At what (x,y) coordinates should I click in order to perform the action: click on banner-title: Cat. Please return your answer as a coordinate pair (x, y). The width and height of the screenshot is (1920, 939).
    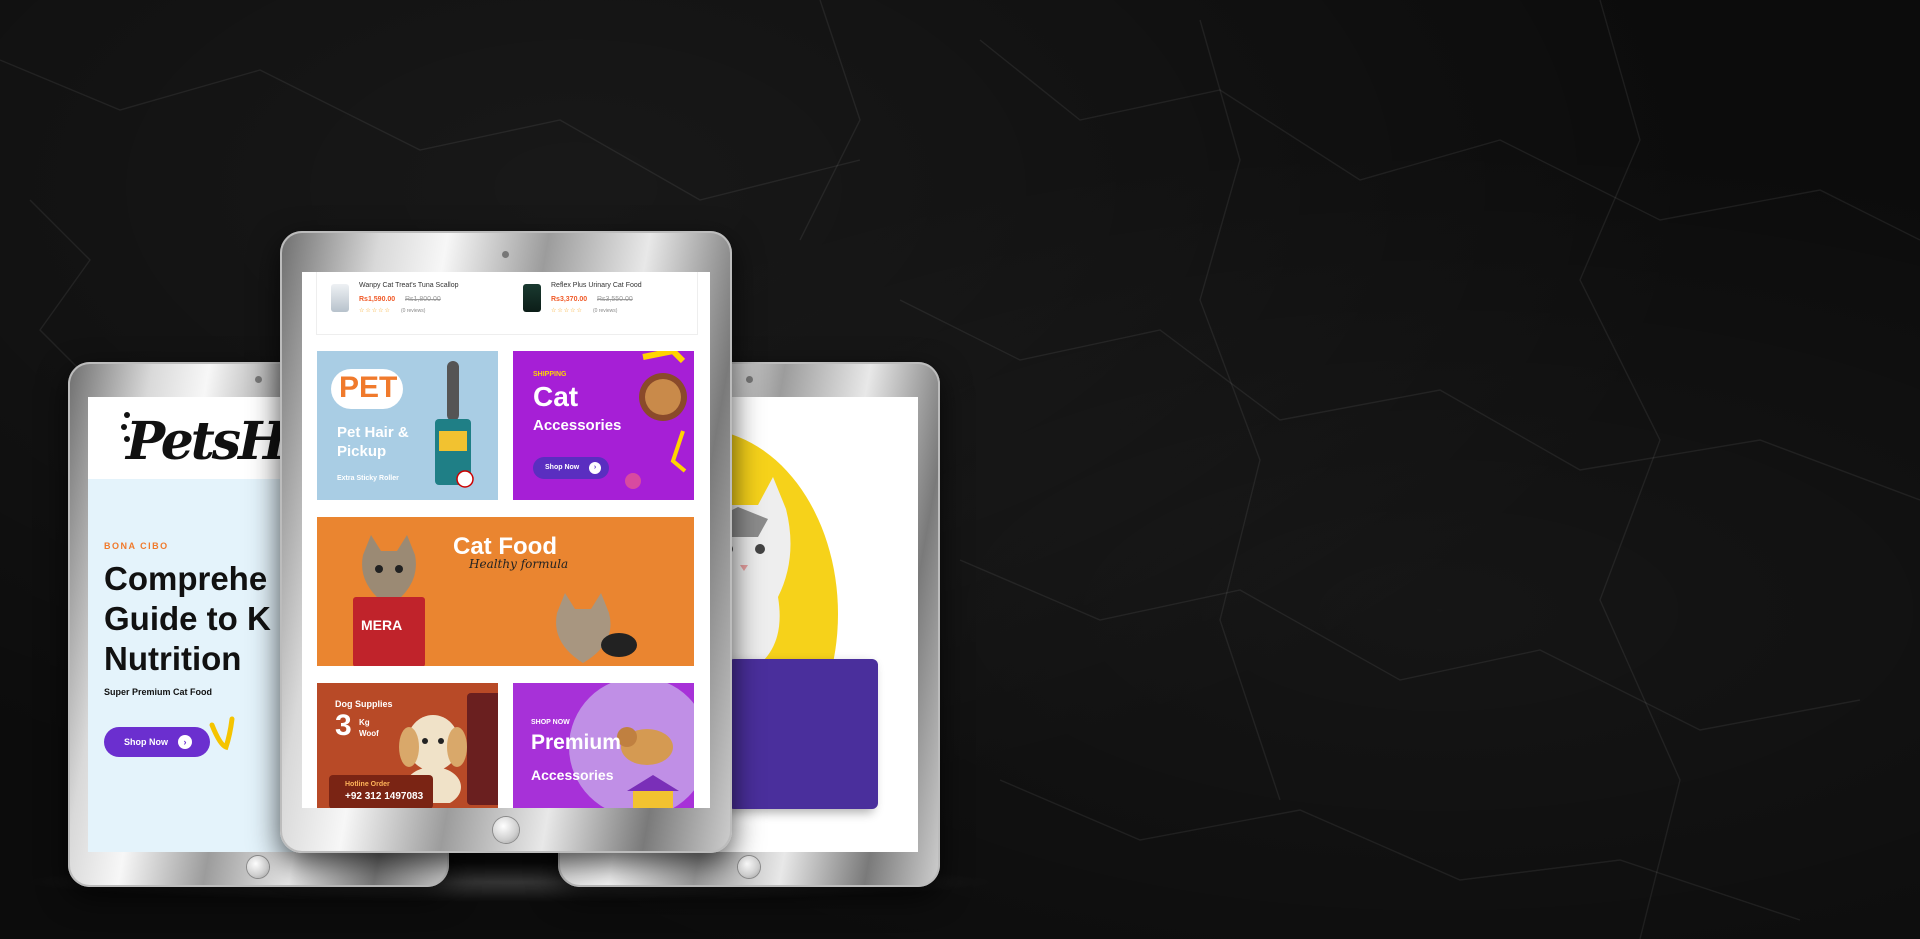
    Looking at the image, I should click on (556, 396).